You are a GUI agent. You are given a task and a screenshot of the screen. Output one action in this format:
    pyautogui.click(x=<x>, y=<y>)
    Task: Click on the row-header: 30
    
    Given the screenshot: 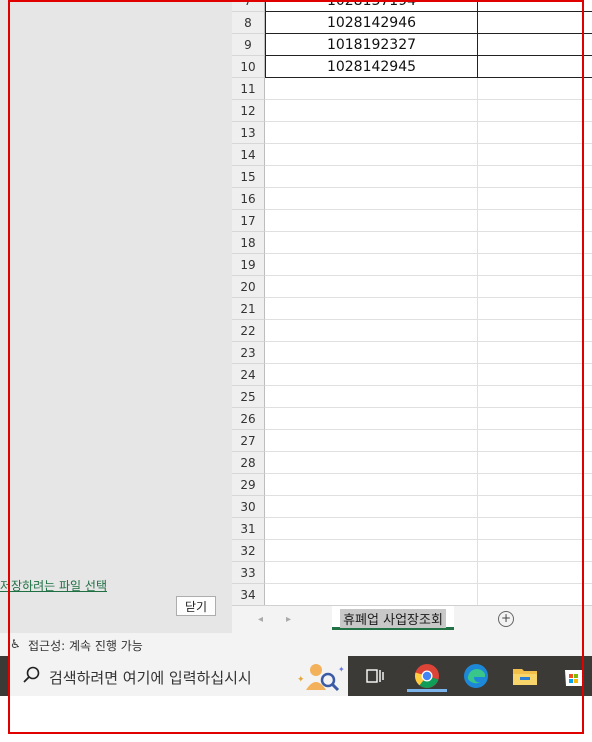 What is the action you would take?
    pyautogui.click(x=248, y=507)
    